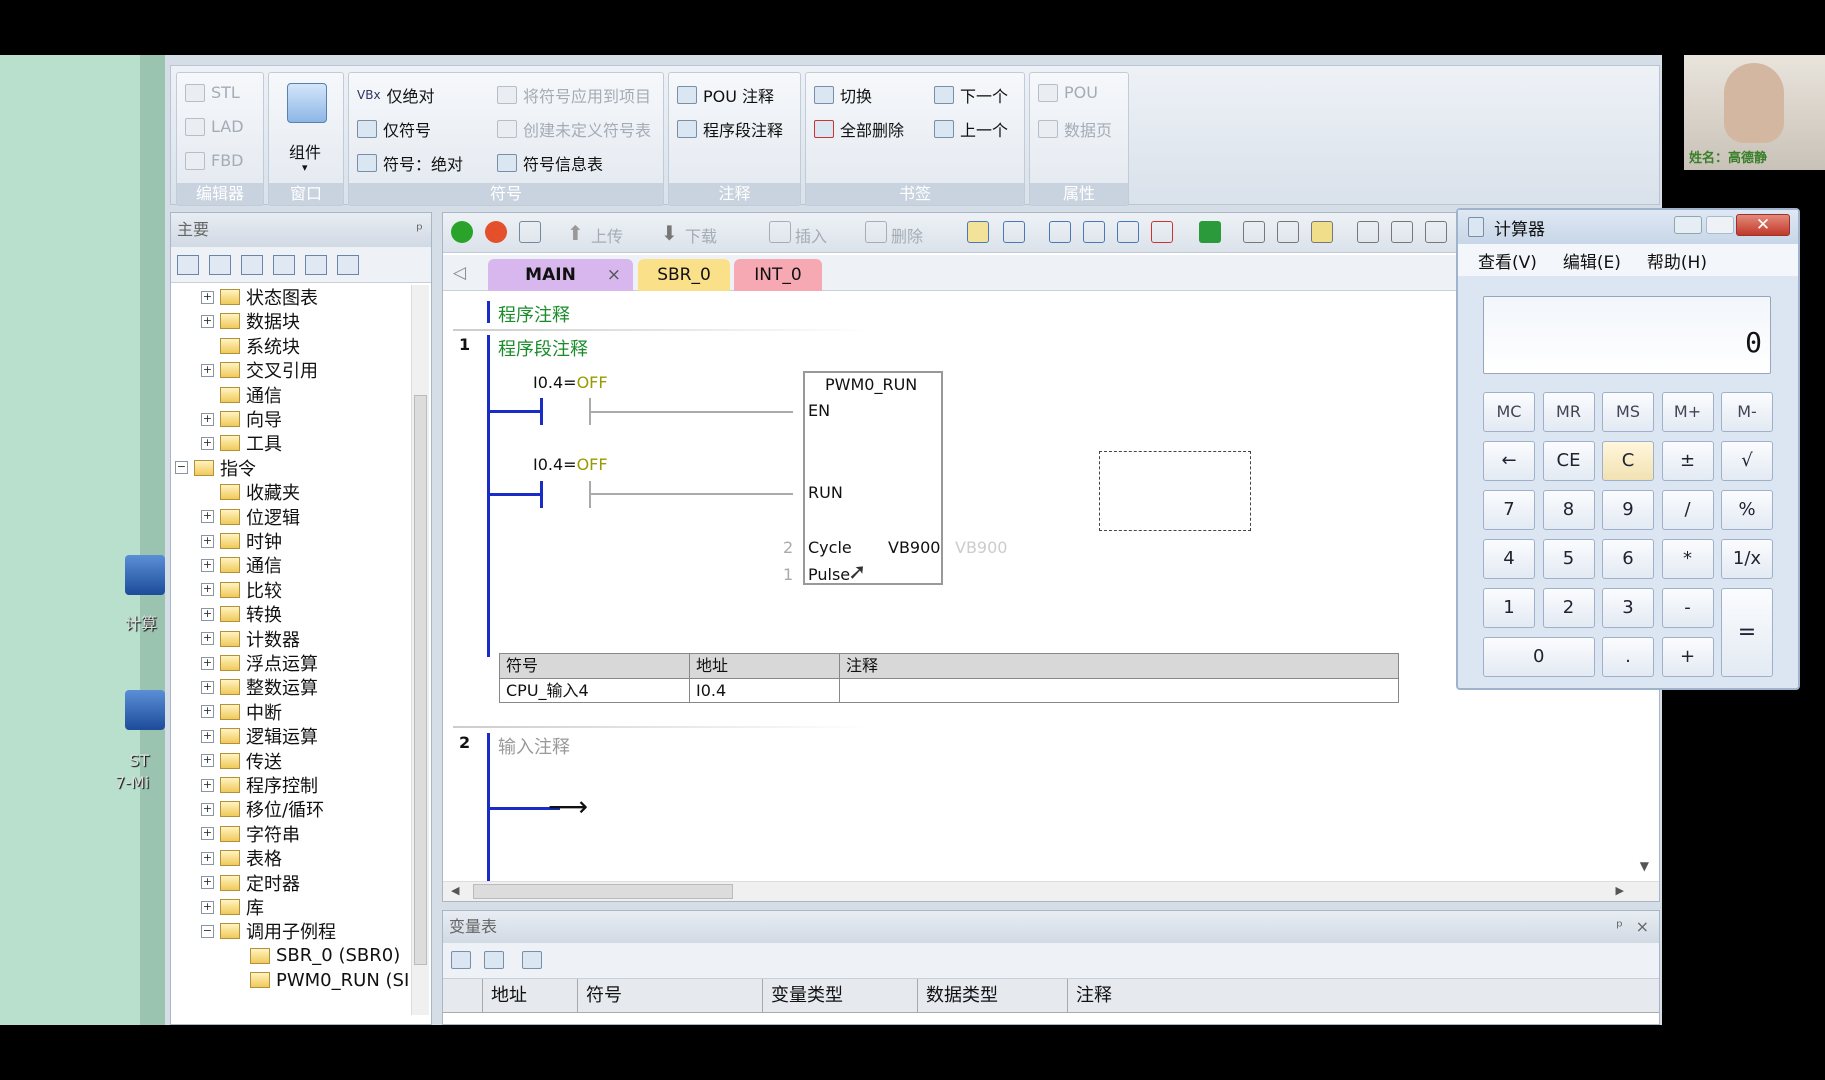 Image resolution: width=1825 pixels, height=1080 pixels. What do you see at coordinates (259, 370) in the screenshot?
I see `tree-item: + 交叉引用` at bounding box center [259, 370].